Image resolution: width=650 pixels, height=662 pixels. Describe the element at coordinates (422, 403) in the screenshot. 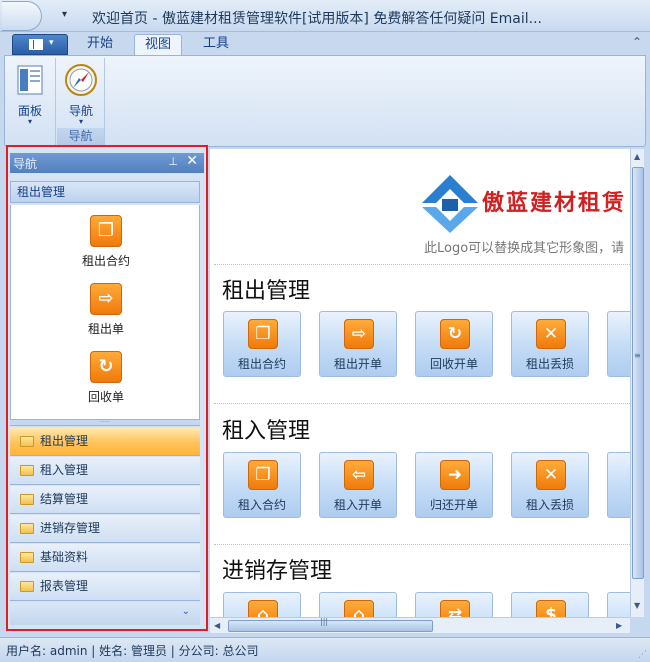

I see `divider` at that location.